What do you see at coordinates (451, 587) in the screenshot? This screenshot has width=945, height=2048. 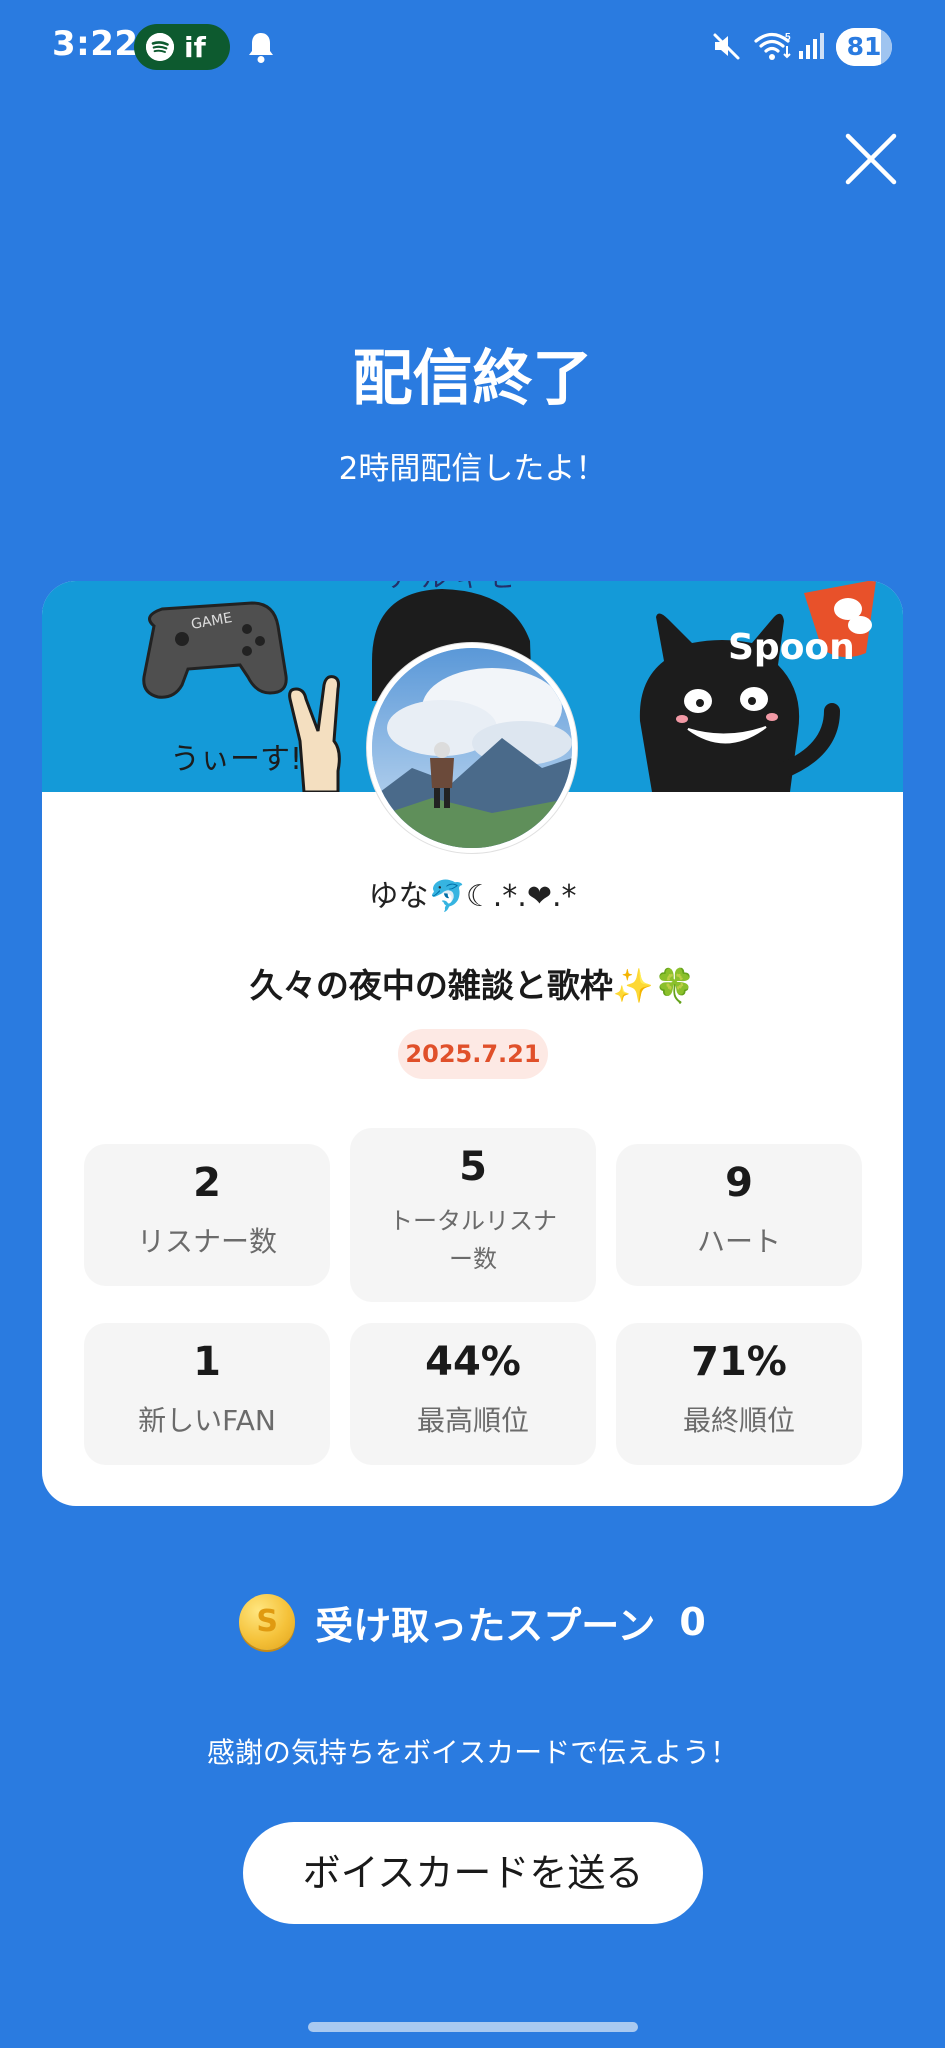 I see `svg-text: ア ル キ ビ` at bounding box center [451, 587].